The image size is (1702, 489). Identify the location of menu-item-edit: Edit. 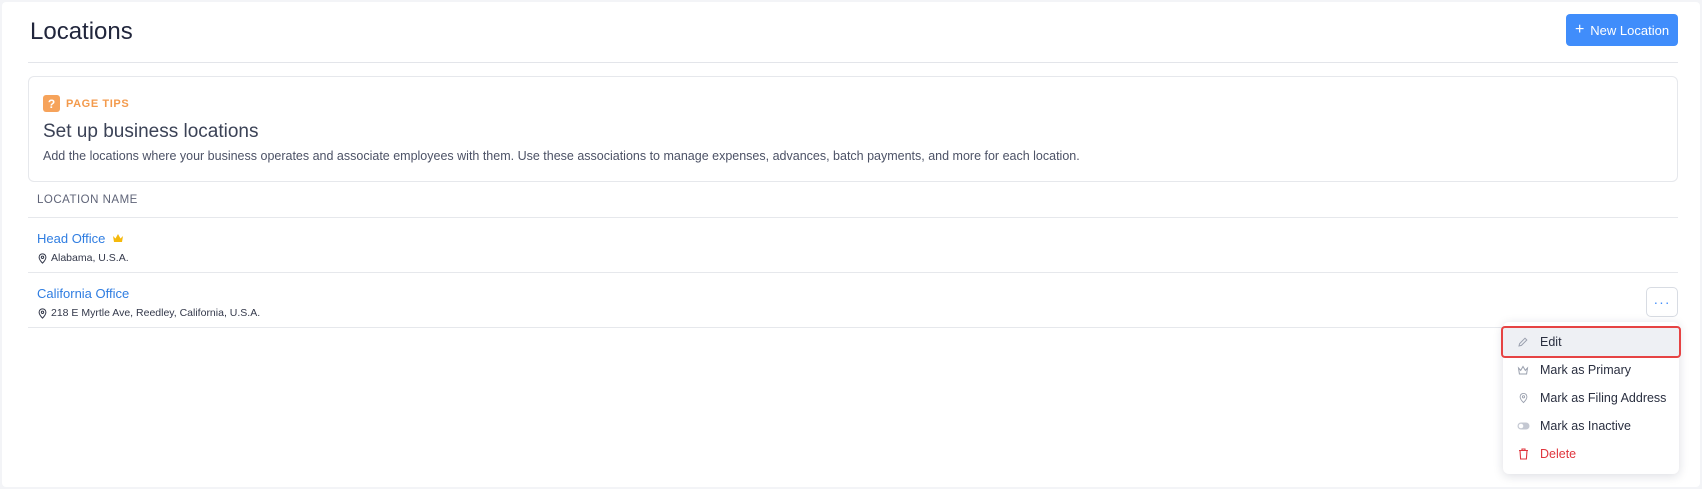
(1591, 342).